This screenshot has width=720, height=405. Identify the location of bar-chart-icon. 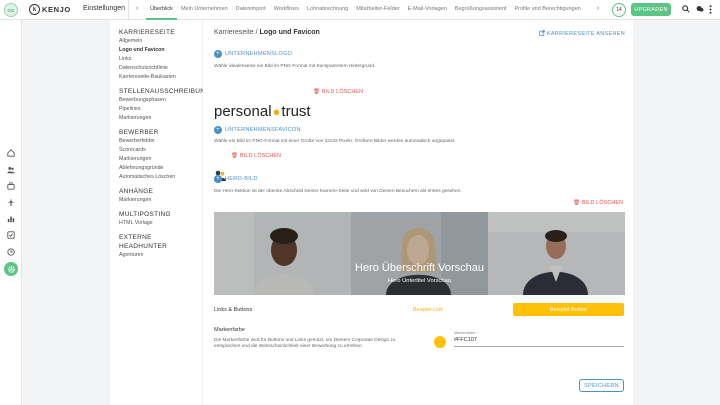
(11, 219).